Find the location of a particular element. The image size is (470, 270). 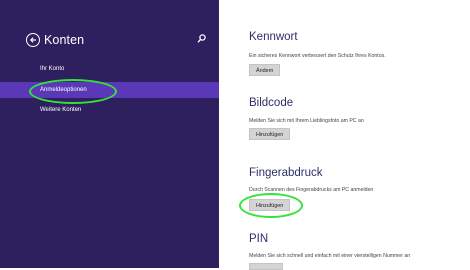

nav-item-anmeldeoptionen: Anmeldeoptionen is located at coordinates (109, 90).